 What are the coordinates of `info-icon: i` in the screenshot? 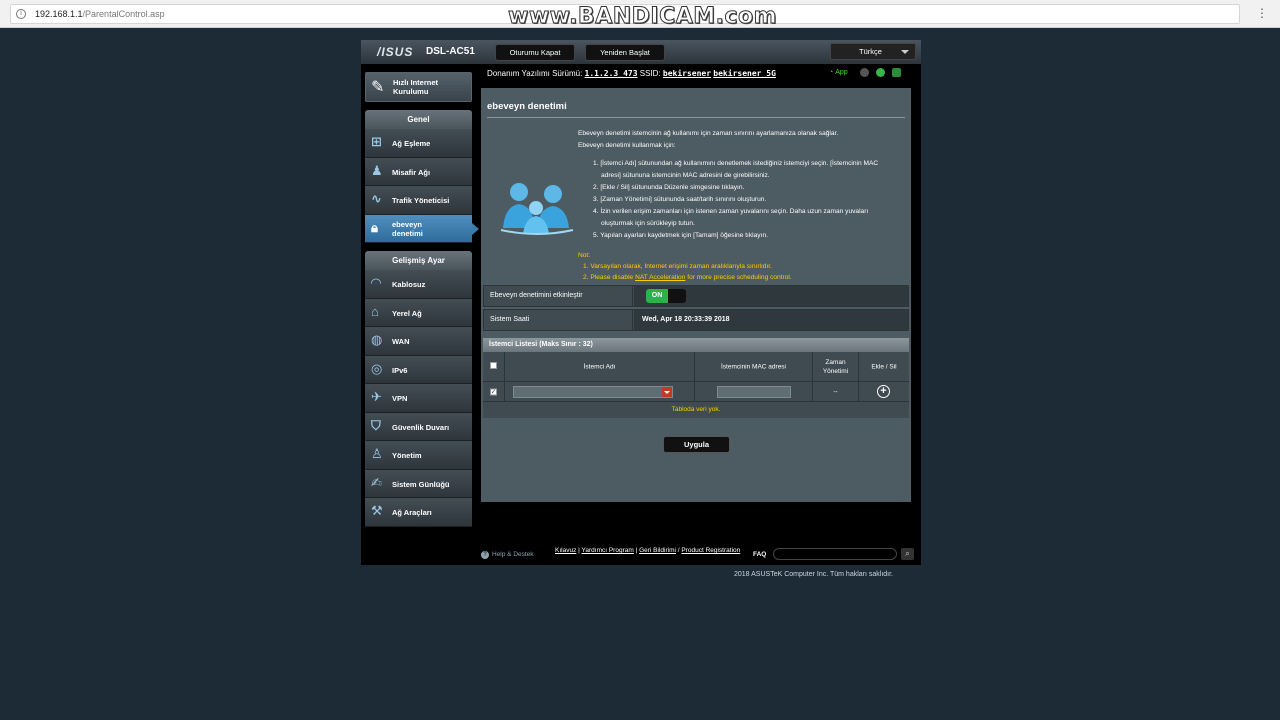 It's located at (21, 14).